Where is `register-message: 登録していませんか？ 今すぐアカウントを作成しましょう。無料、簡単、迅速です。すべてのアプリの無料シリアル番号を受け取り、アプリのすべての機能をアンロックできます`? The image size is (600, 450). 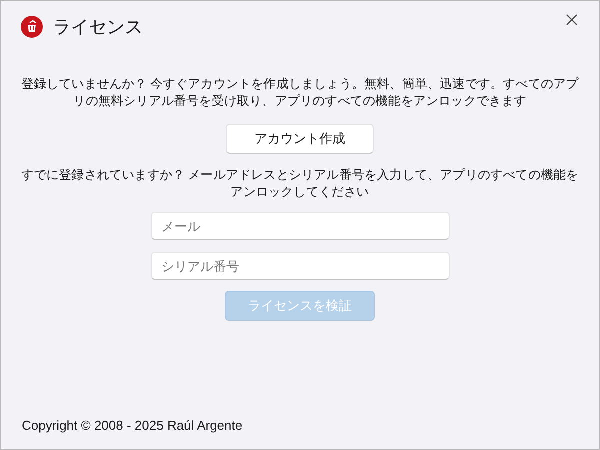
register-message: 登録していませんか？ 今すぐアカウントを作成しましょう。無料、簡単、迅速です。すべてのアプリの無料シリアル番号を受け取り、アプリのすべての機能をアンロックできます is located at coordinates (300, 93).